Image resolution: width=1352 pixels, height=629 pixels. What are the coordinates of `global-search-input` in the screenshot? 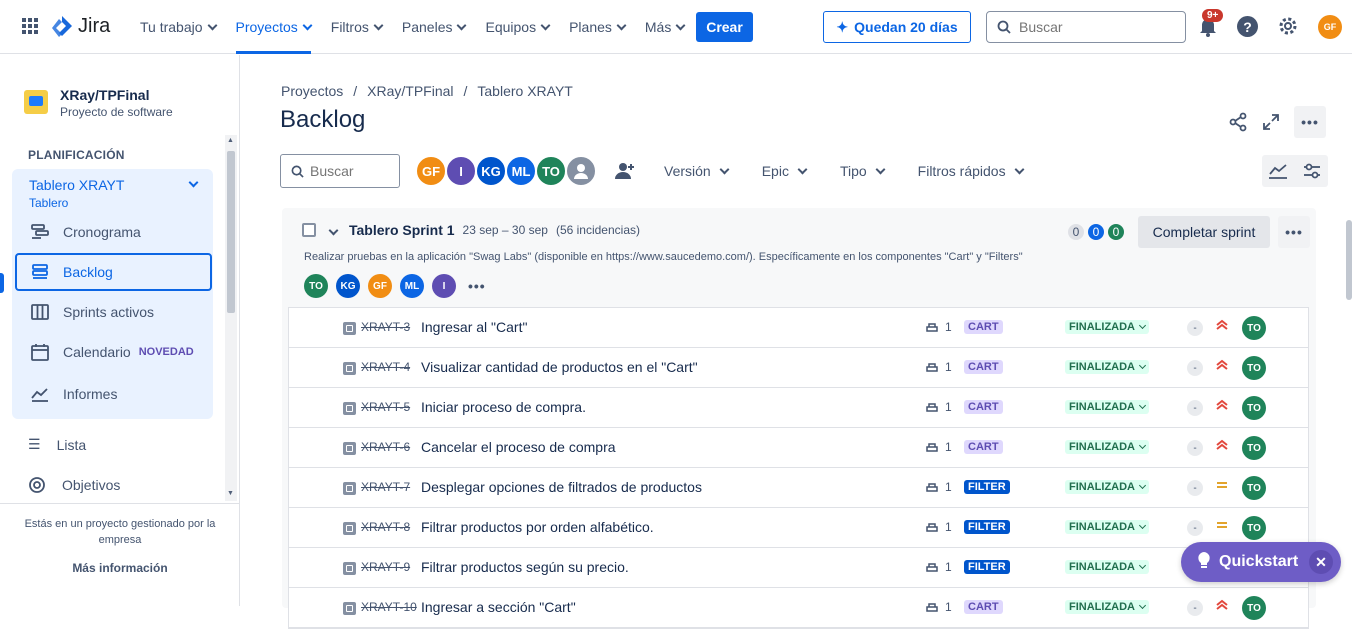 It's located at (1089, 27).